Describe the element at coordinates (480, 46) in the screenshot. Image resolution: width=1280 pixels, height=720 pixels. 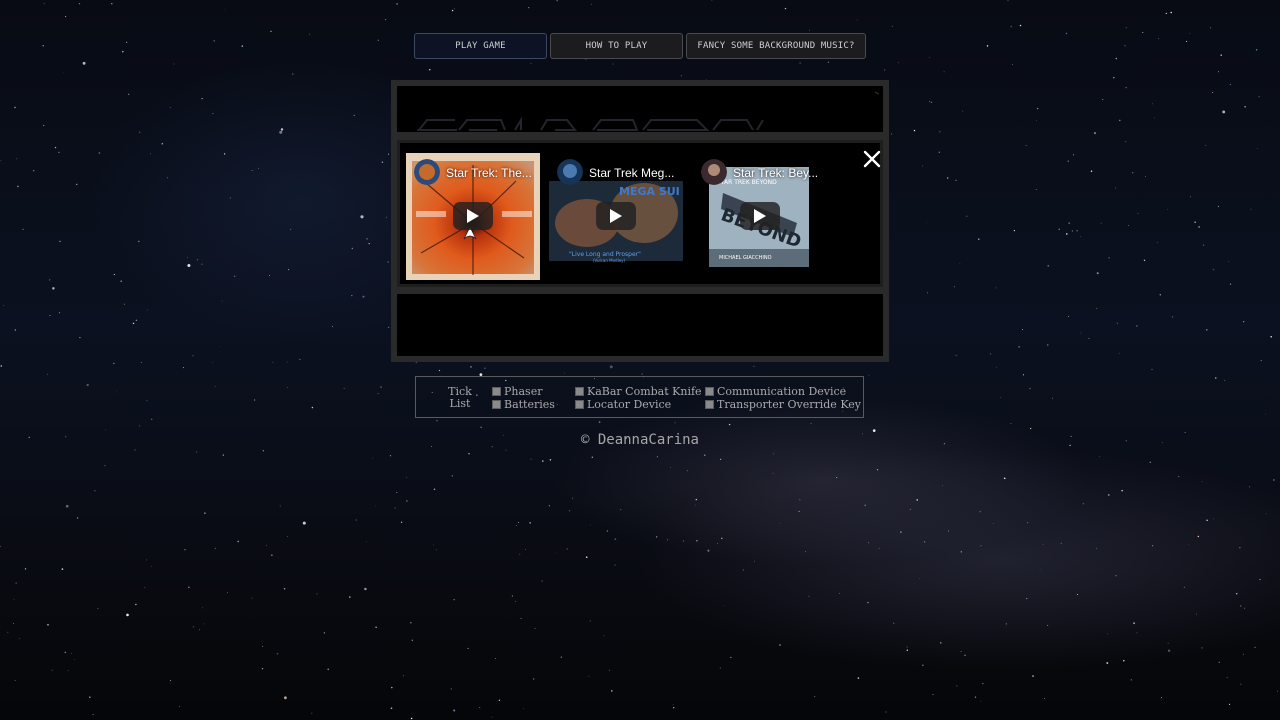
I see `play-game-button: PLAY GAME` at that location.